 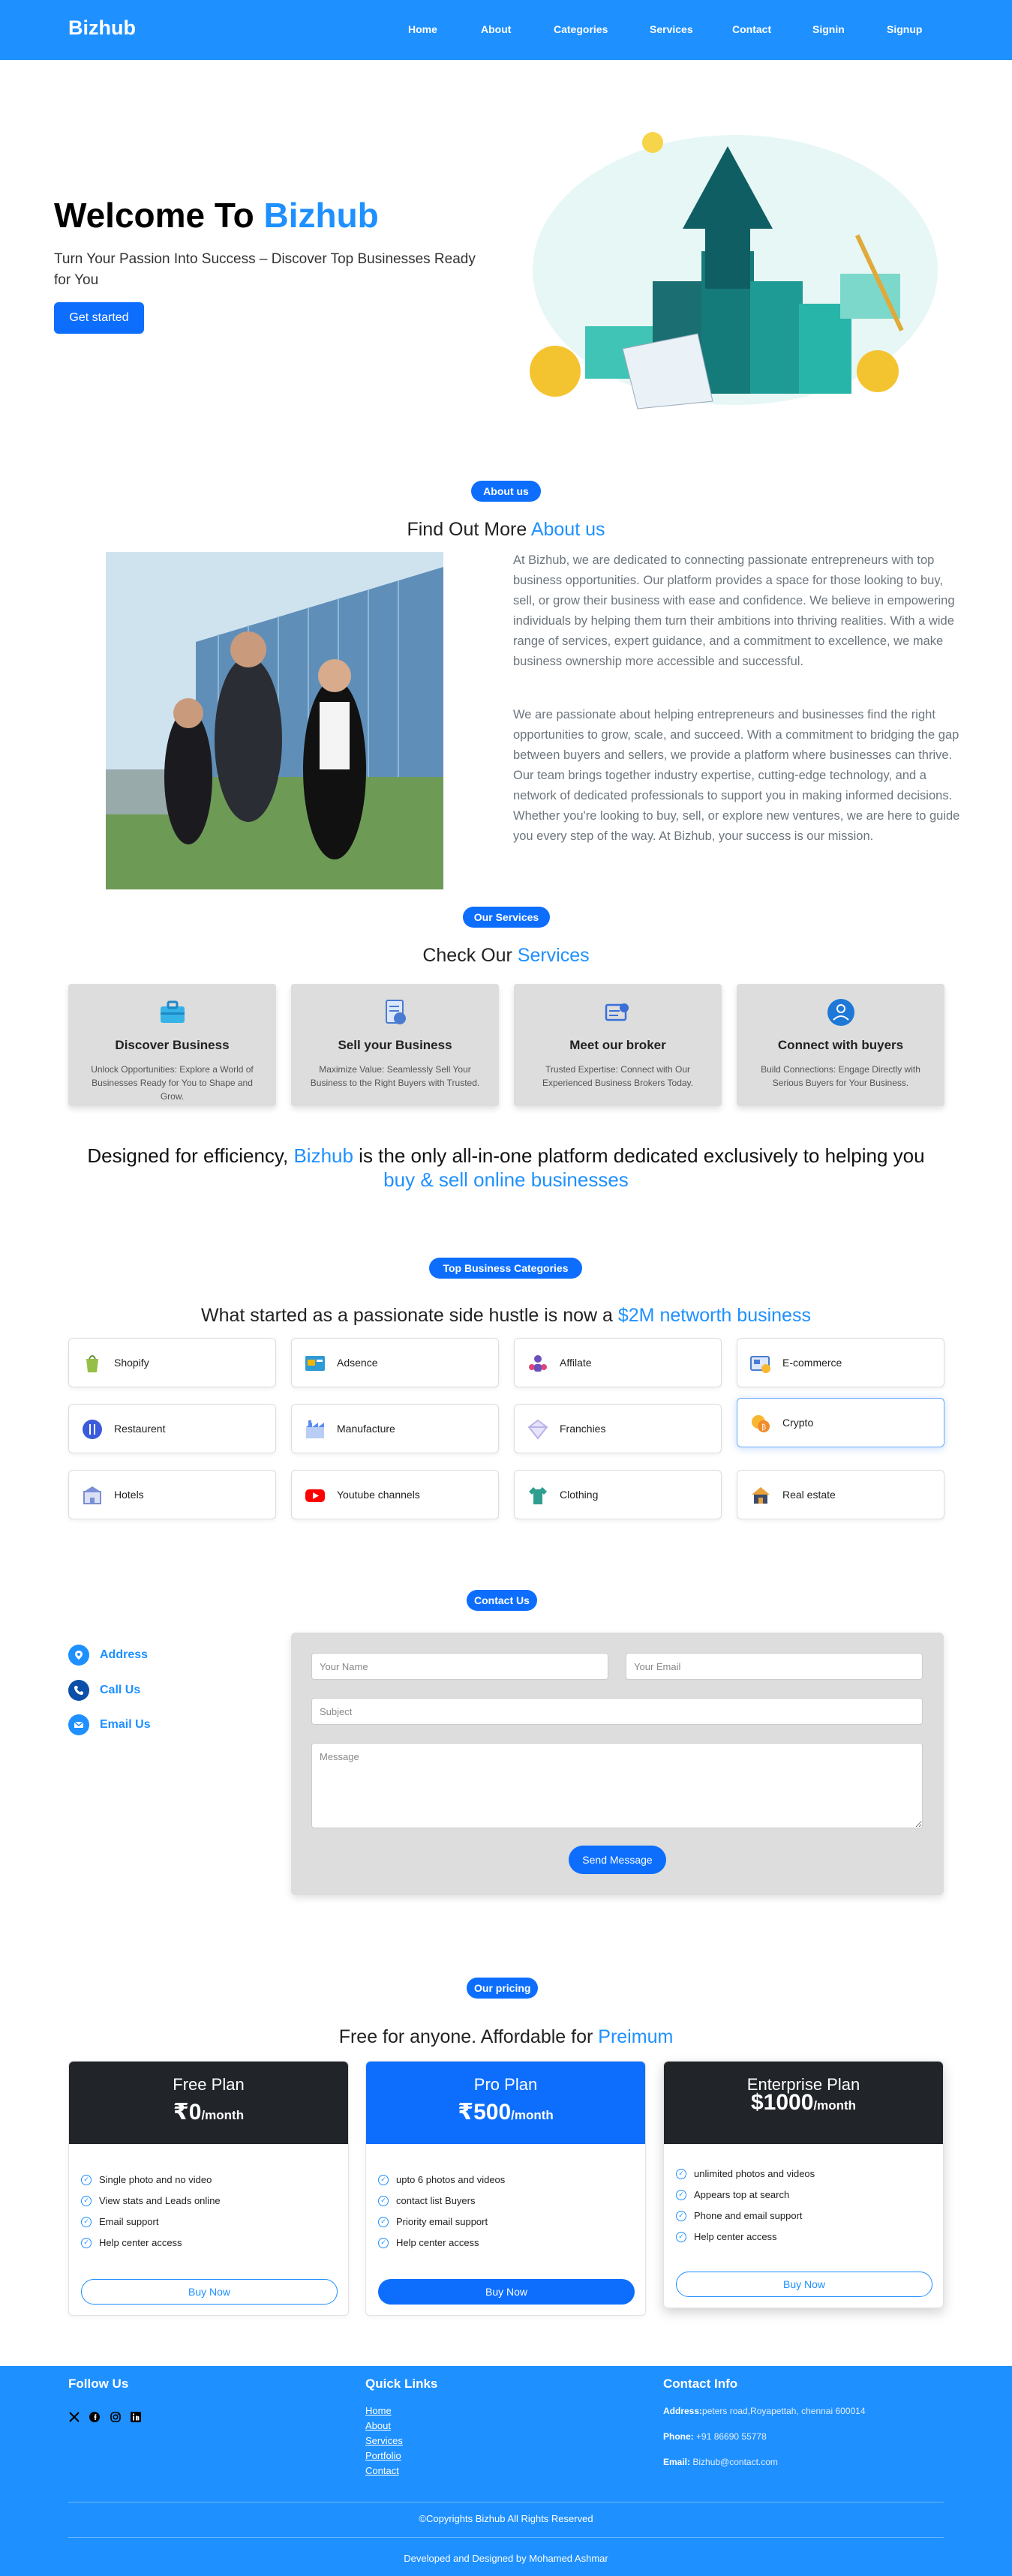 What do you see at coordinates (160, 2200) in the screenshot?
I see `plan-feature-text: View stats and Leads online` at bounding box center [160, 2200].